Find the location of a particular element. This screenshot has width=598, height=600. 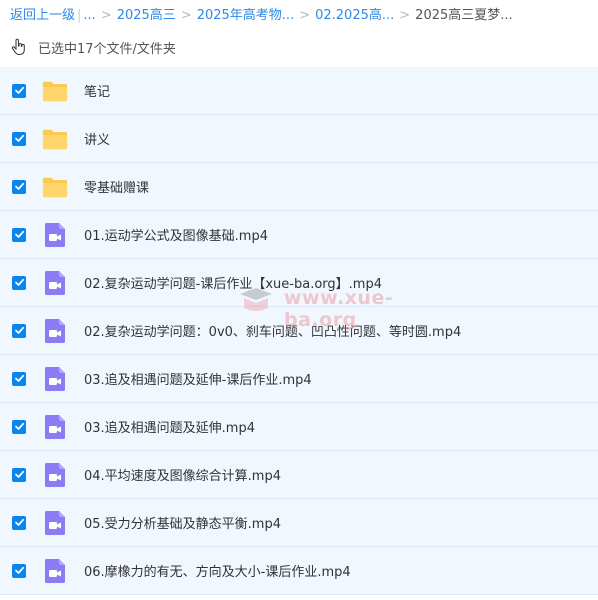

file-row: 03.追及相遇问题及延伸.mp4 is located at coordinates (299, 427).